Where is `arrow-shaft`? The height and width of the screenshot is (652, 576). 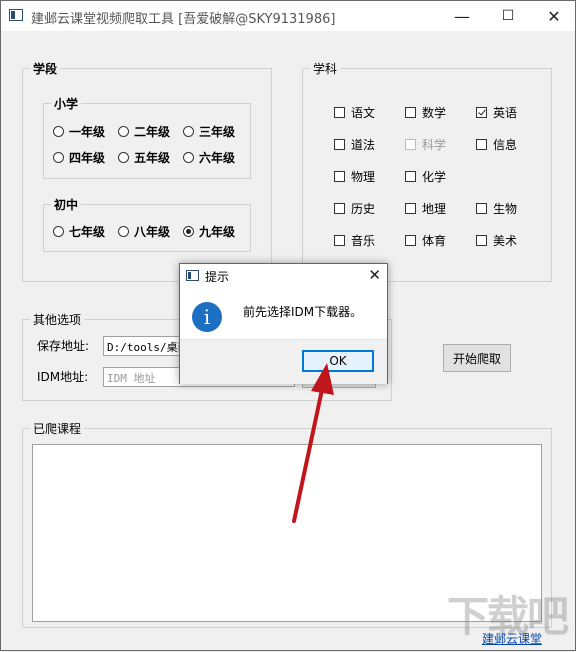 arrow-shaft is located at coordinates (308, 453).